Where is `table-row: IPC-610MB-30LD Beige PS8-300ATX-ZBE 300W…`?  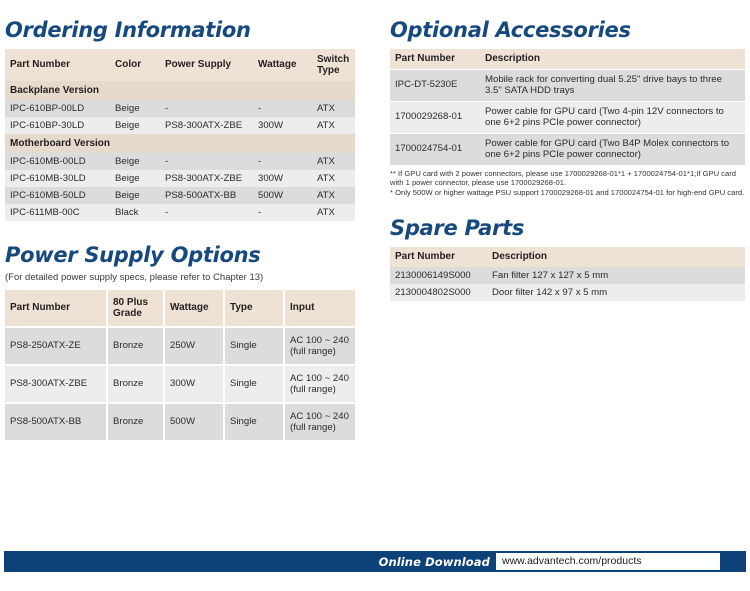 table-row: IPC-610MB-30LD Beige PS8-300ATX-ZBE 300W… is located at coordinates (180, 178).